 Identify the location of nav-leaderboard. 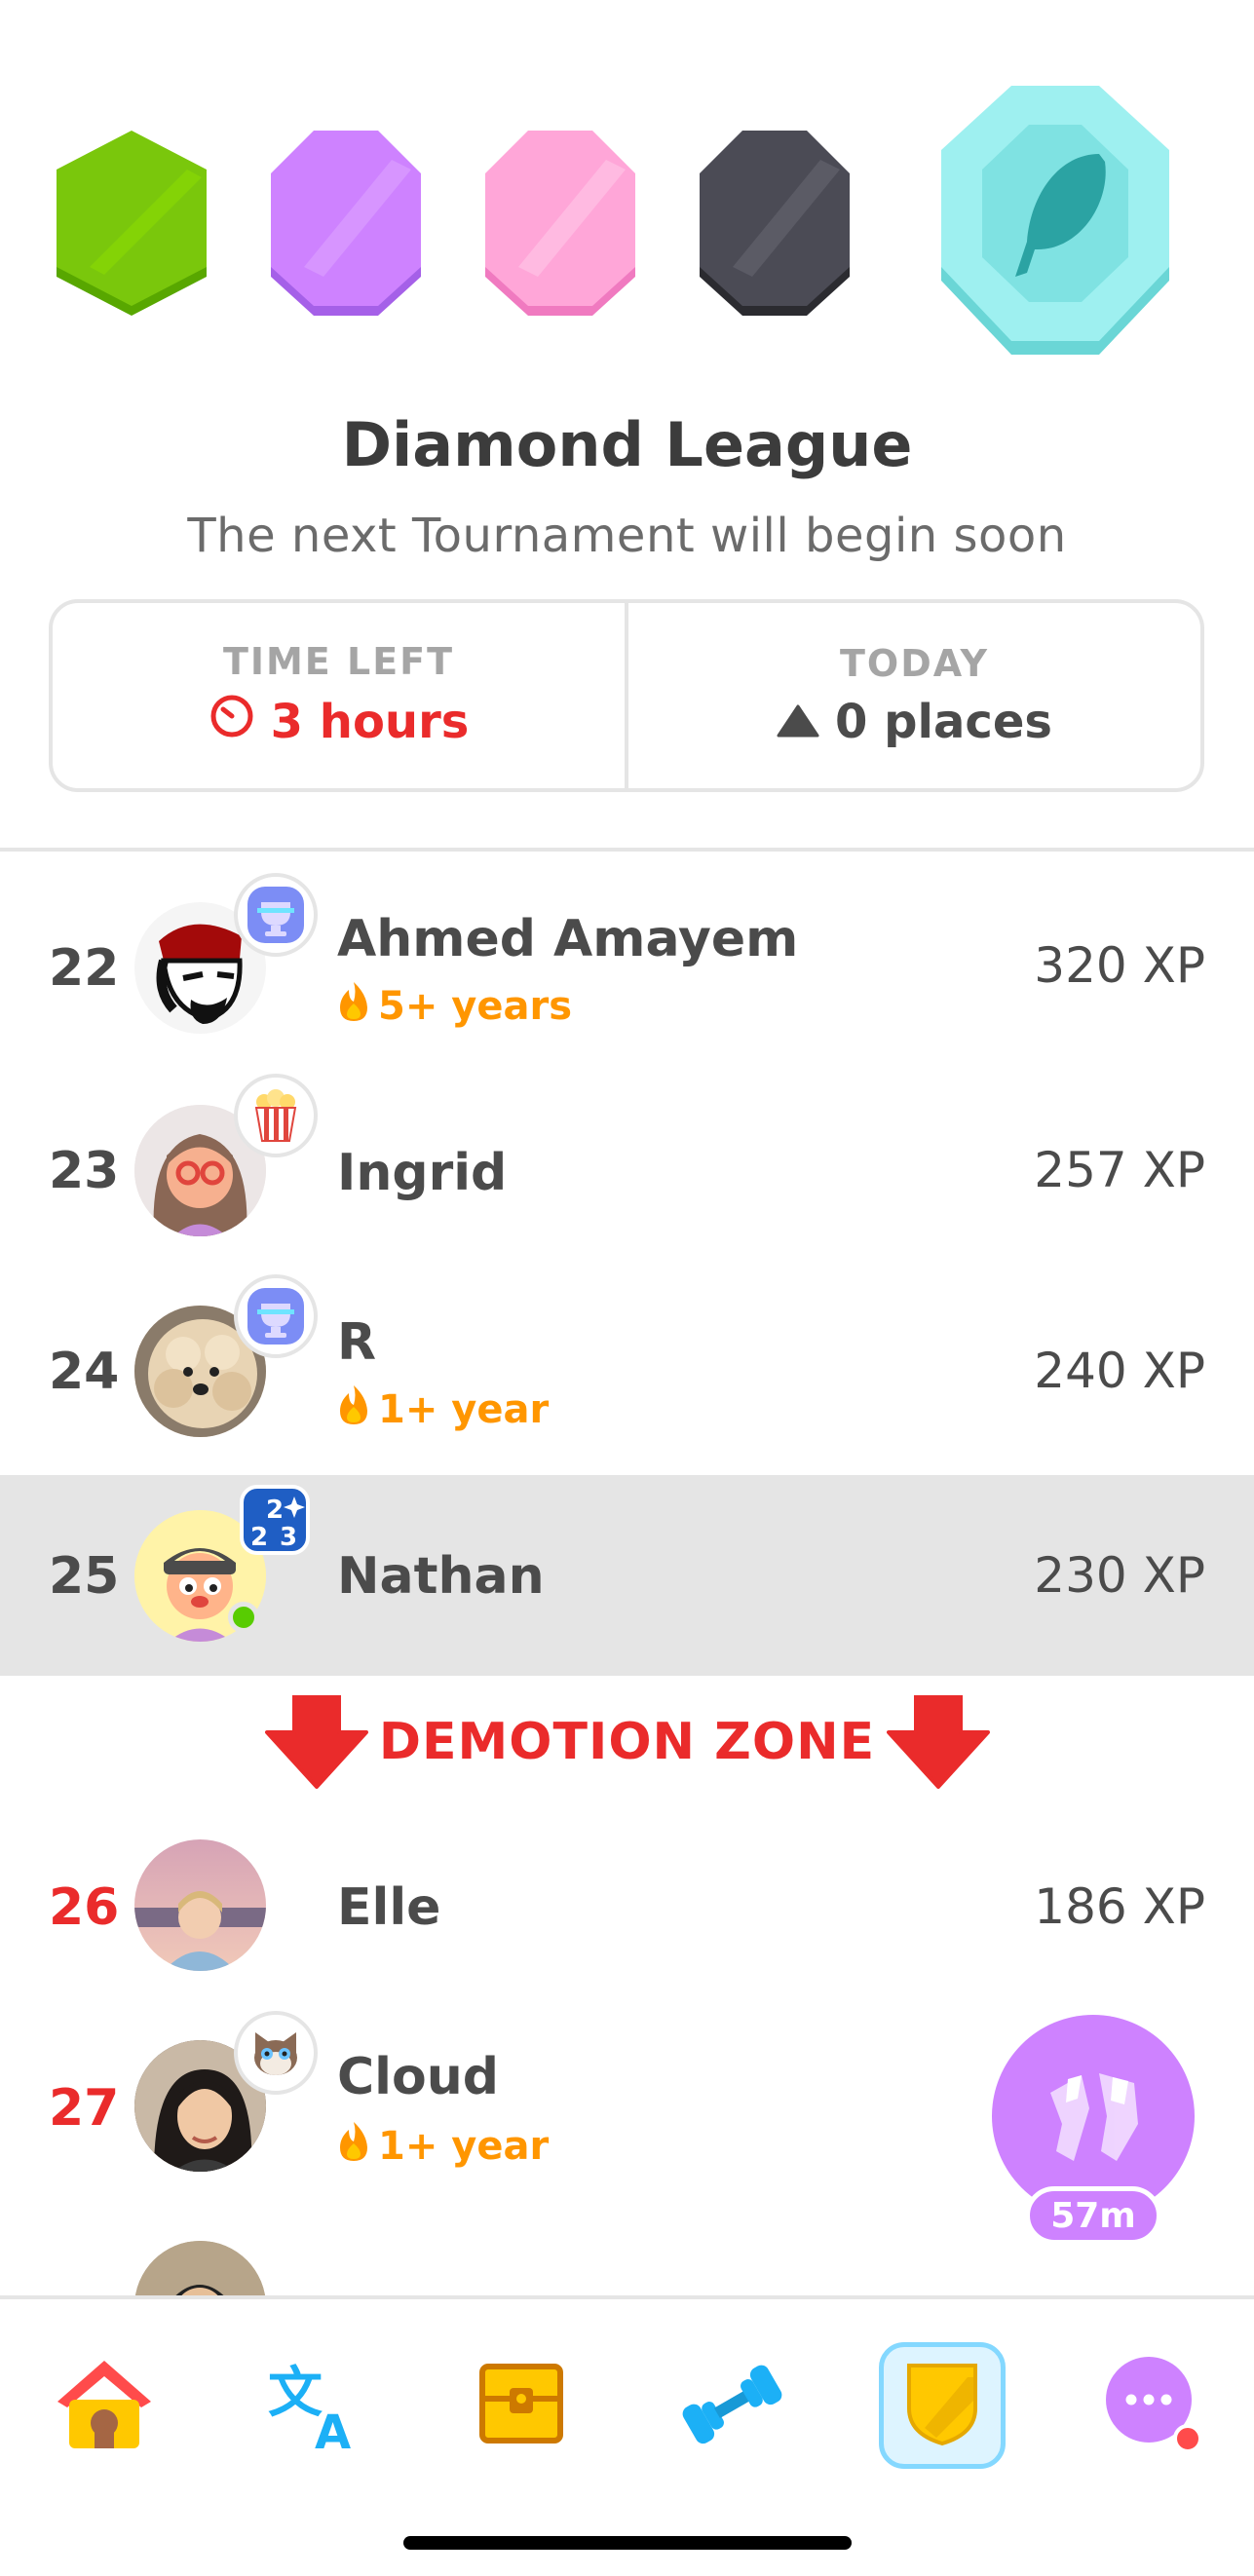
(942, 2405).